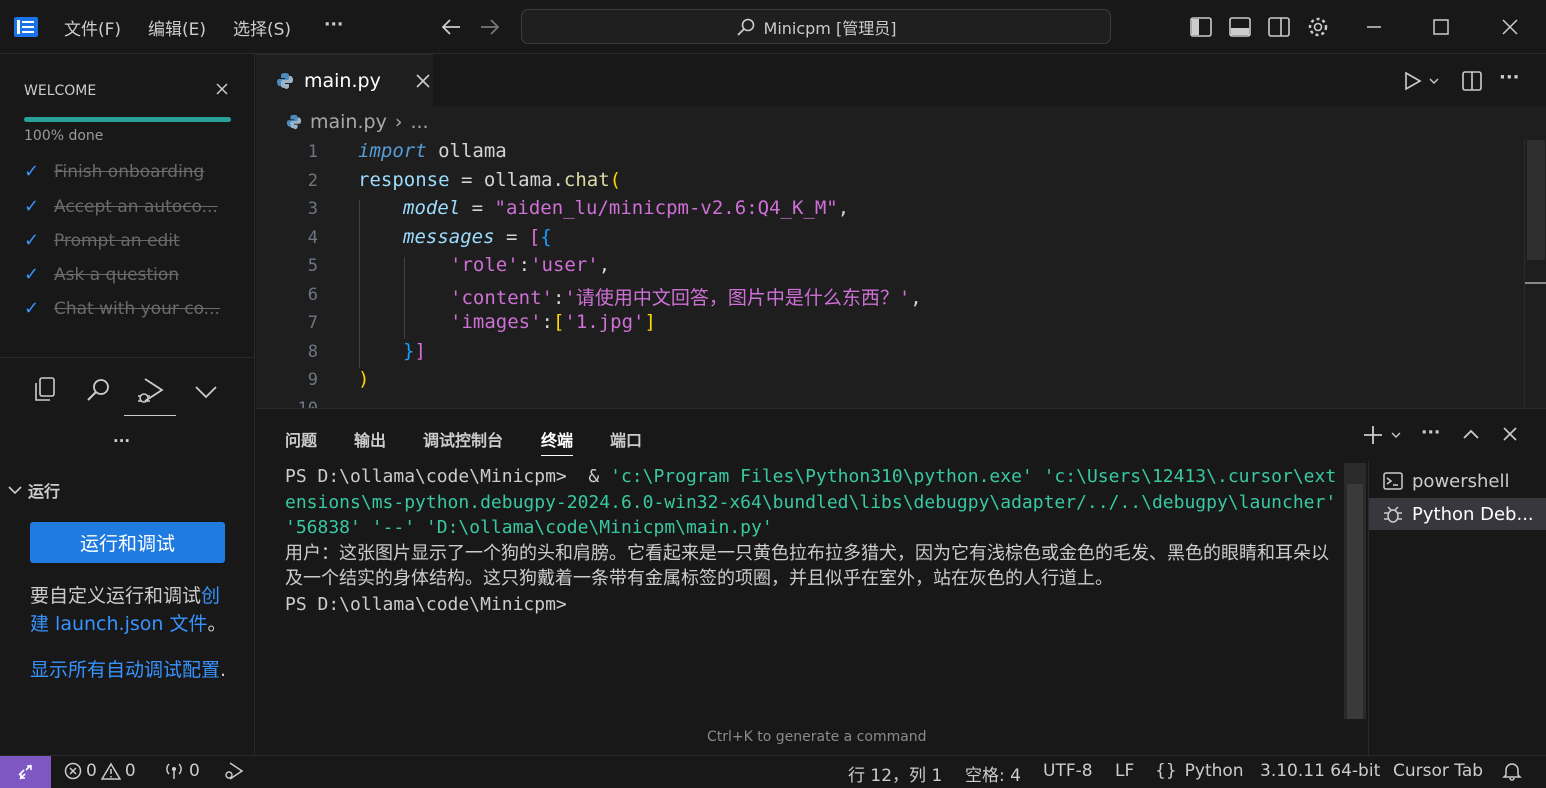 Image resolution: width=1546 pixels, height=788 pixels. Describe the element at coordinates (312, 238) in the screenshot. I see `line-number: 4` at that location.